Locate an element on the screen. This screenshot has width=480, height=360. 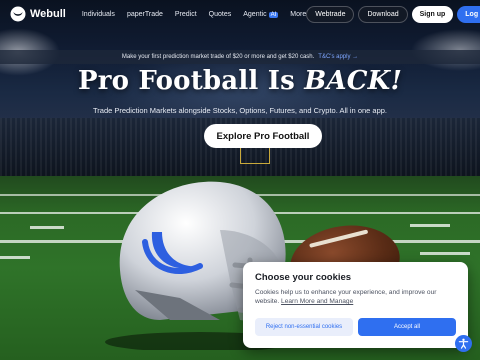
brand-logo: Webull is located at coordinates (38, 14).